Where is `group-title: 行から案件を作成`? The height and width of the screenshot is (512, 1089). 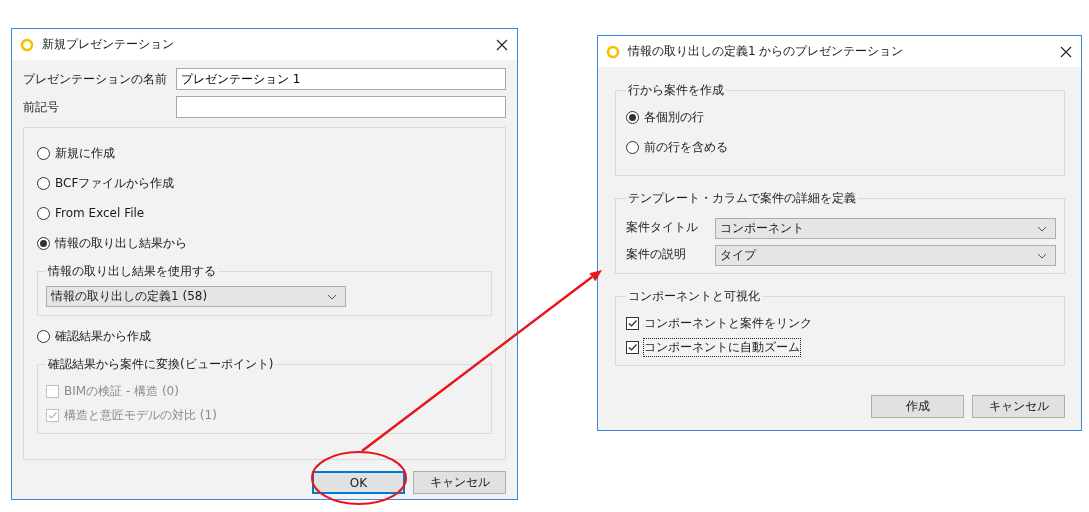 group-title: 行から案件を作成 is located at coordinates (676, 90).